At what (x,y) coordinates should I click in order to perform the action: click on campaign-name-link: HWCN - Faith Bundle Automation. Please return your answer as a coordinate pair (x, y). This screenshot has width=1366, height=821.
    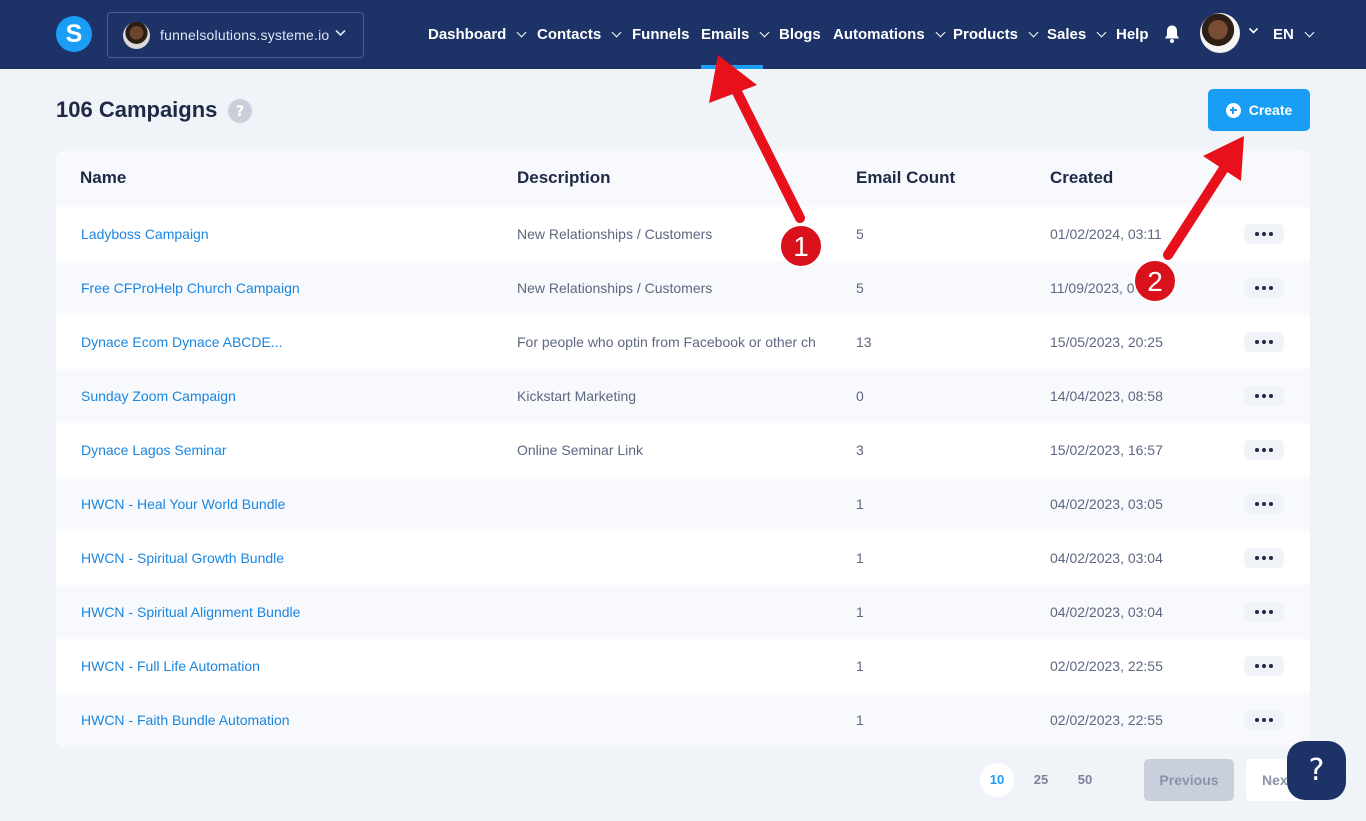
    Looking at the image, I should click on (185, 720).